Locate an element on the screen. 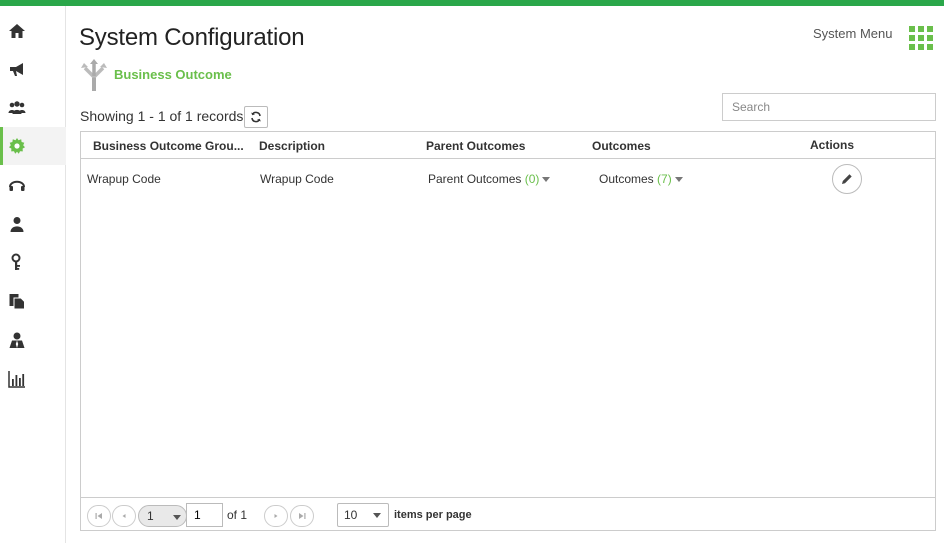 The image size is (944, 543). last-page-button is located at coordinates (302, 516).